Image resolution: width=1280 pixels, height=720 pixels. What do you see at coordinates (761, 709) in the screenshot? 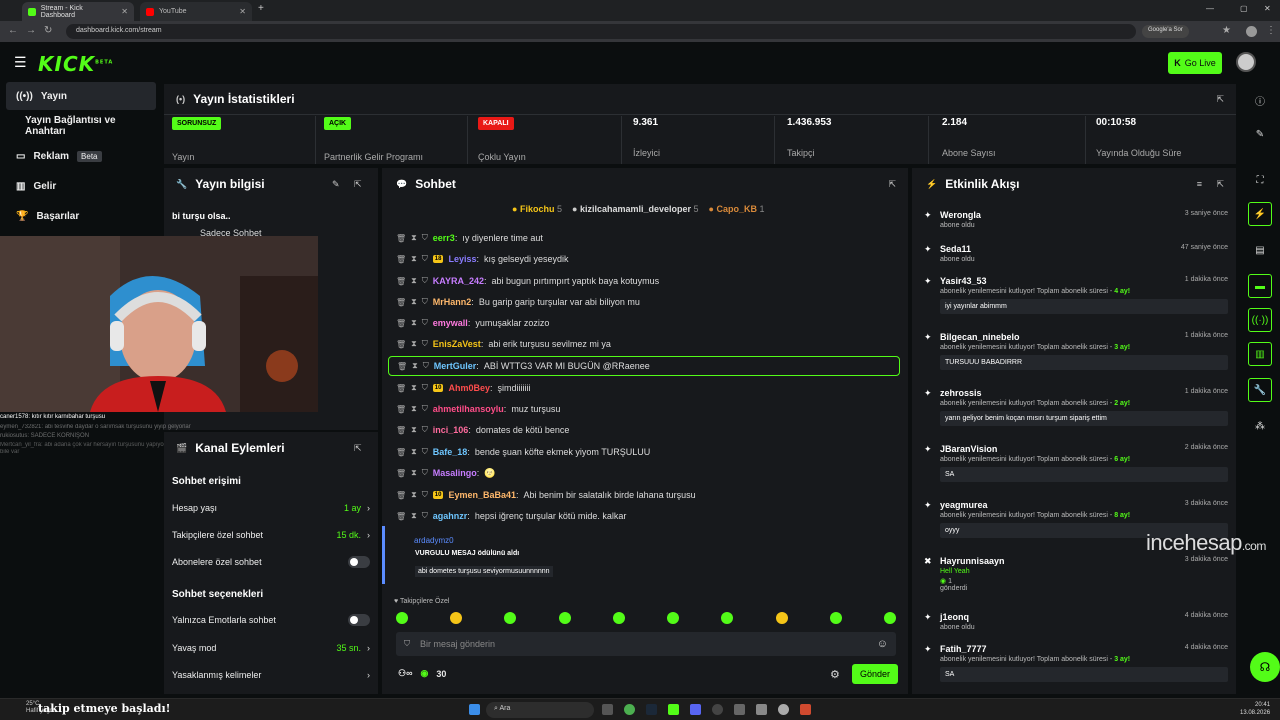
I see `files-icon` at bounding box center [761, 709].